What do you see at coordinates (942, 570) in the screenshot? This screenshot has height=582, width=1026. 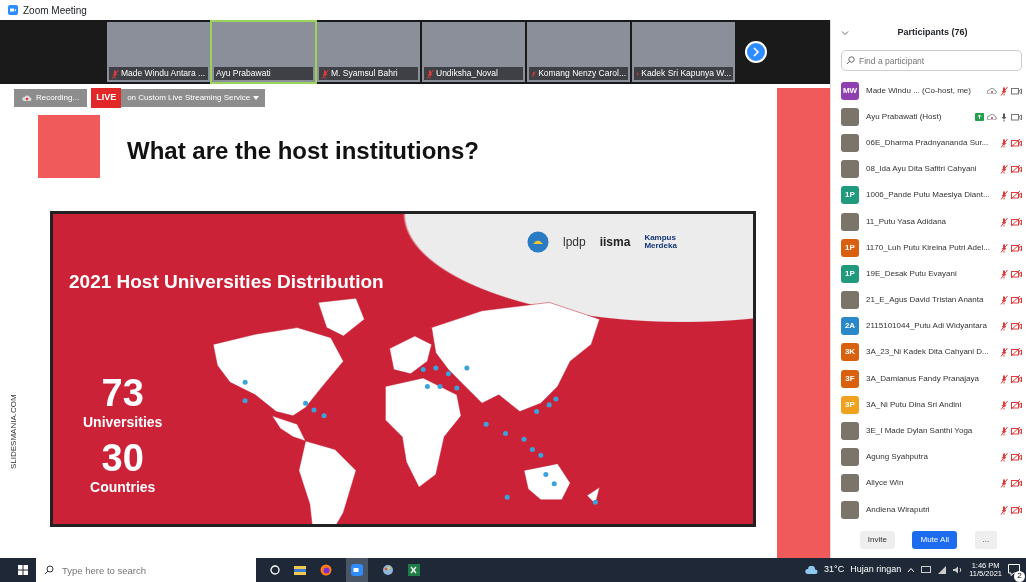 I see `wifi-icon` at bounding box center [942, 570].